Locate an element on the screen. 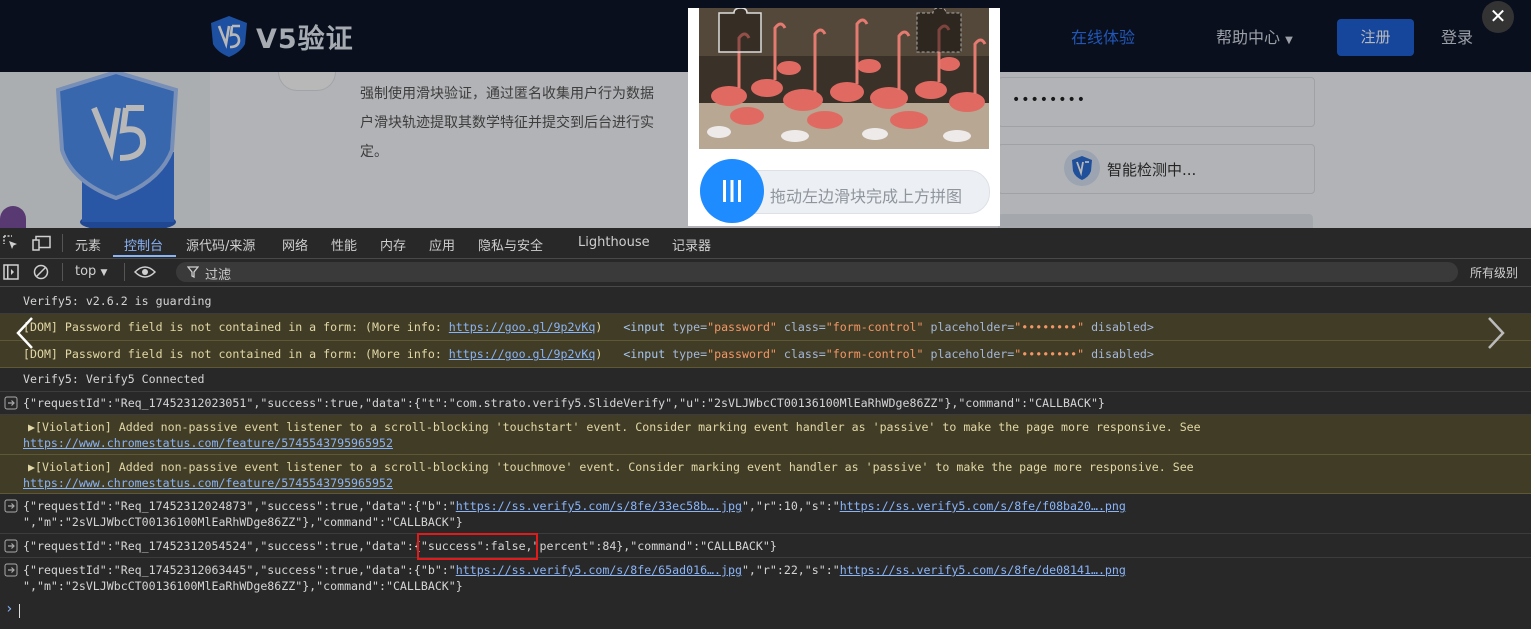  tab-recorder: 记录器 is located at coordinates (691, 244).